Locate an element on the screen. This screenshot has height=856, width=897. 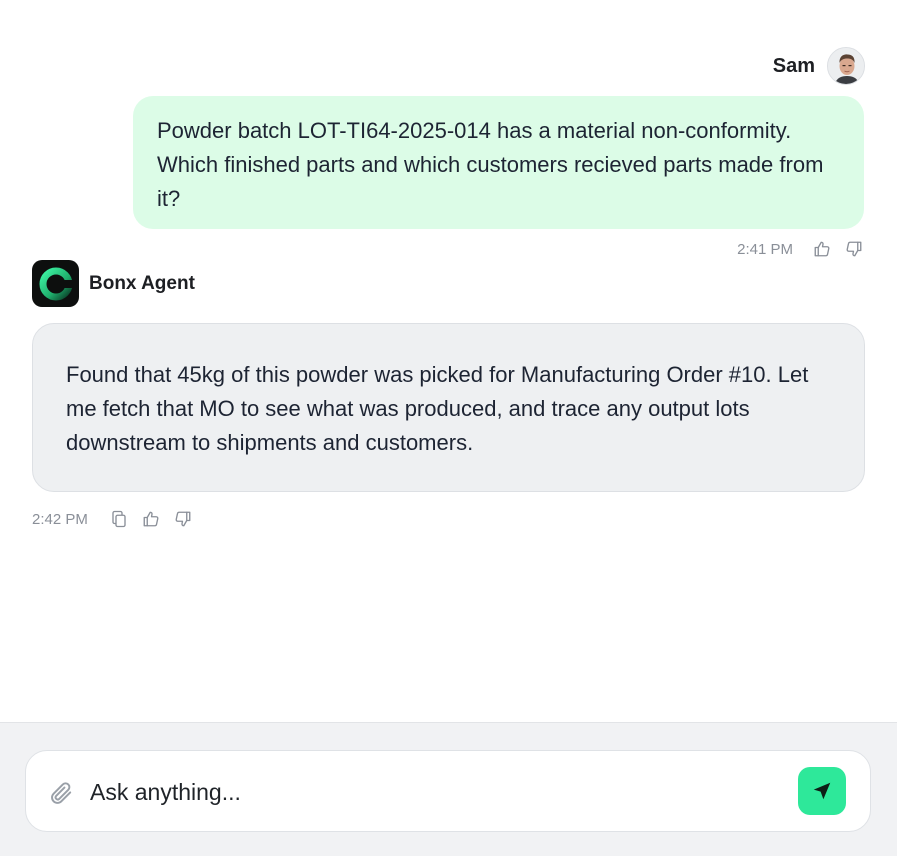
user-message-time: 2:41 PM is located at coordinates (765, 249).